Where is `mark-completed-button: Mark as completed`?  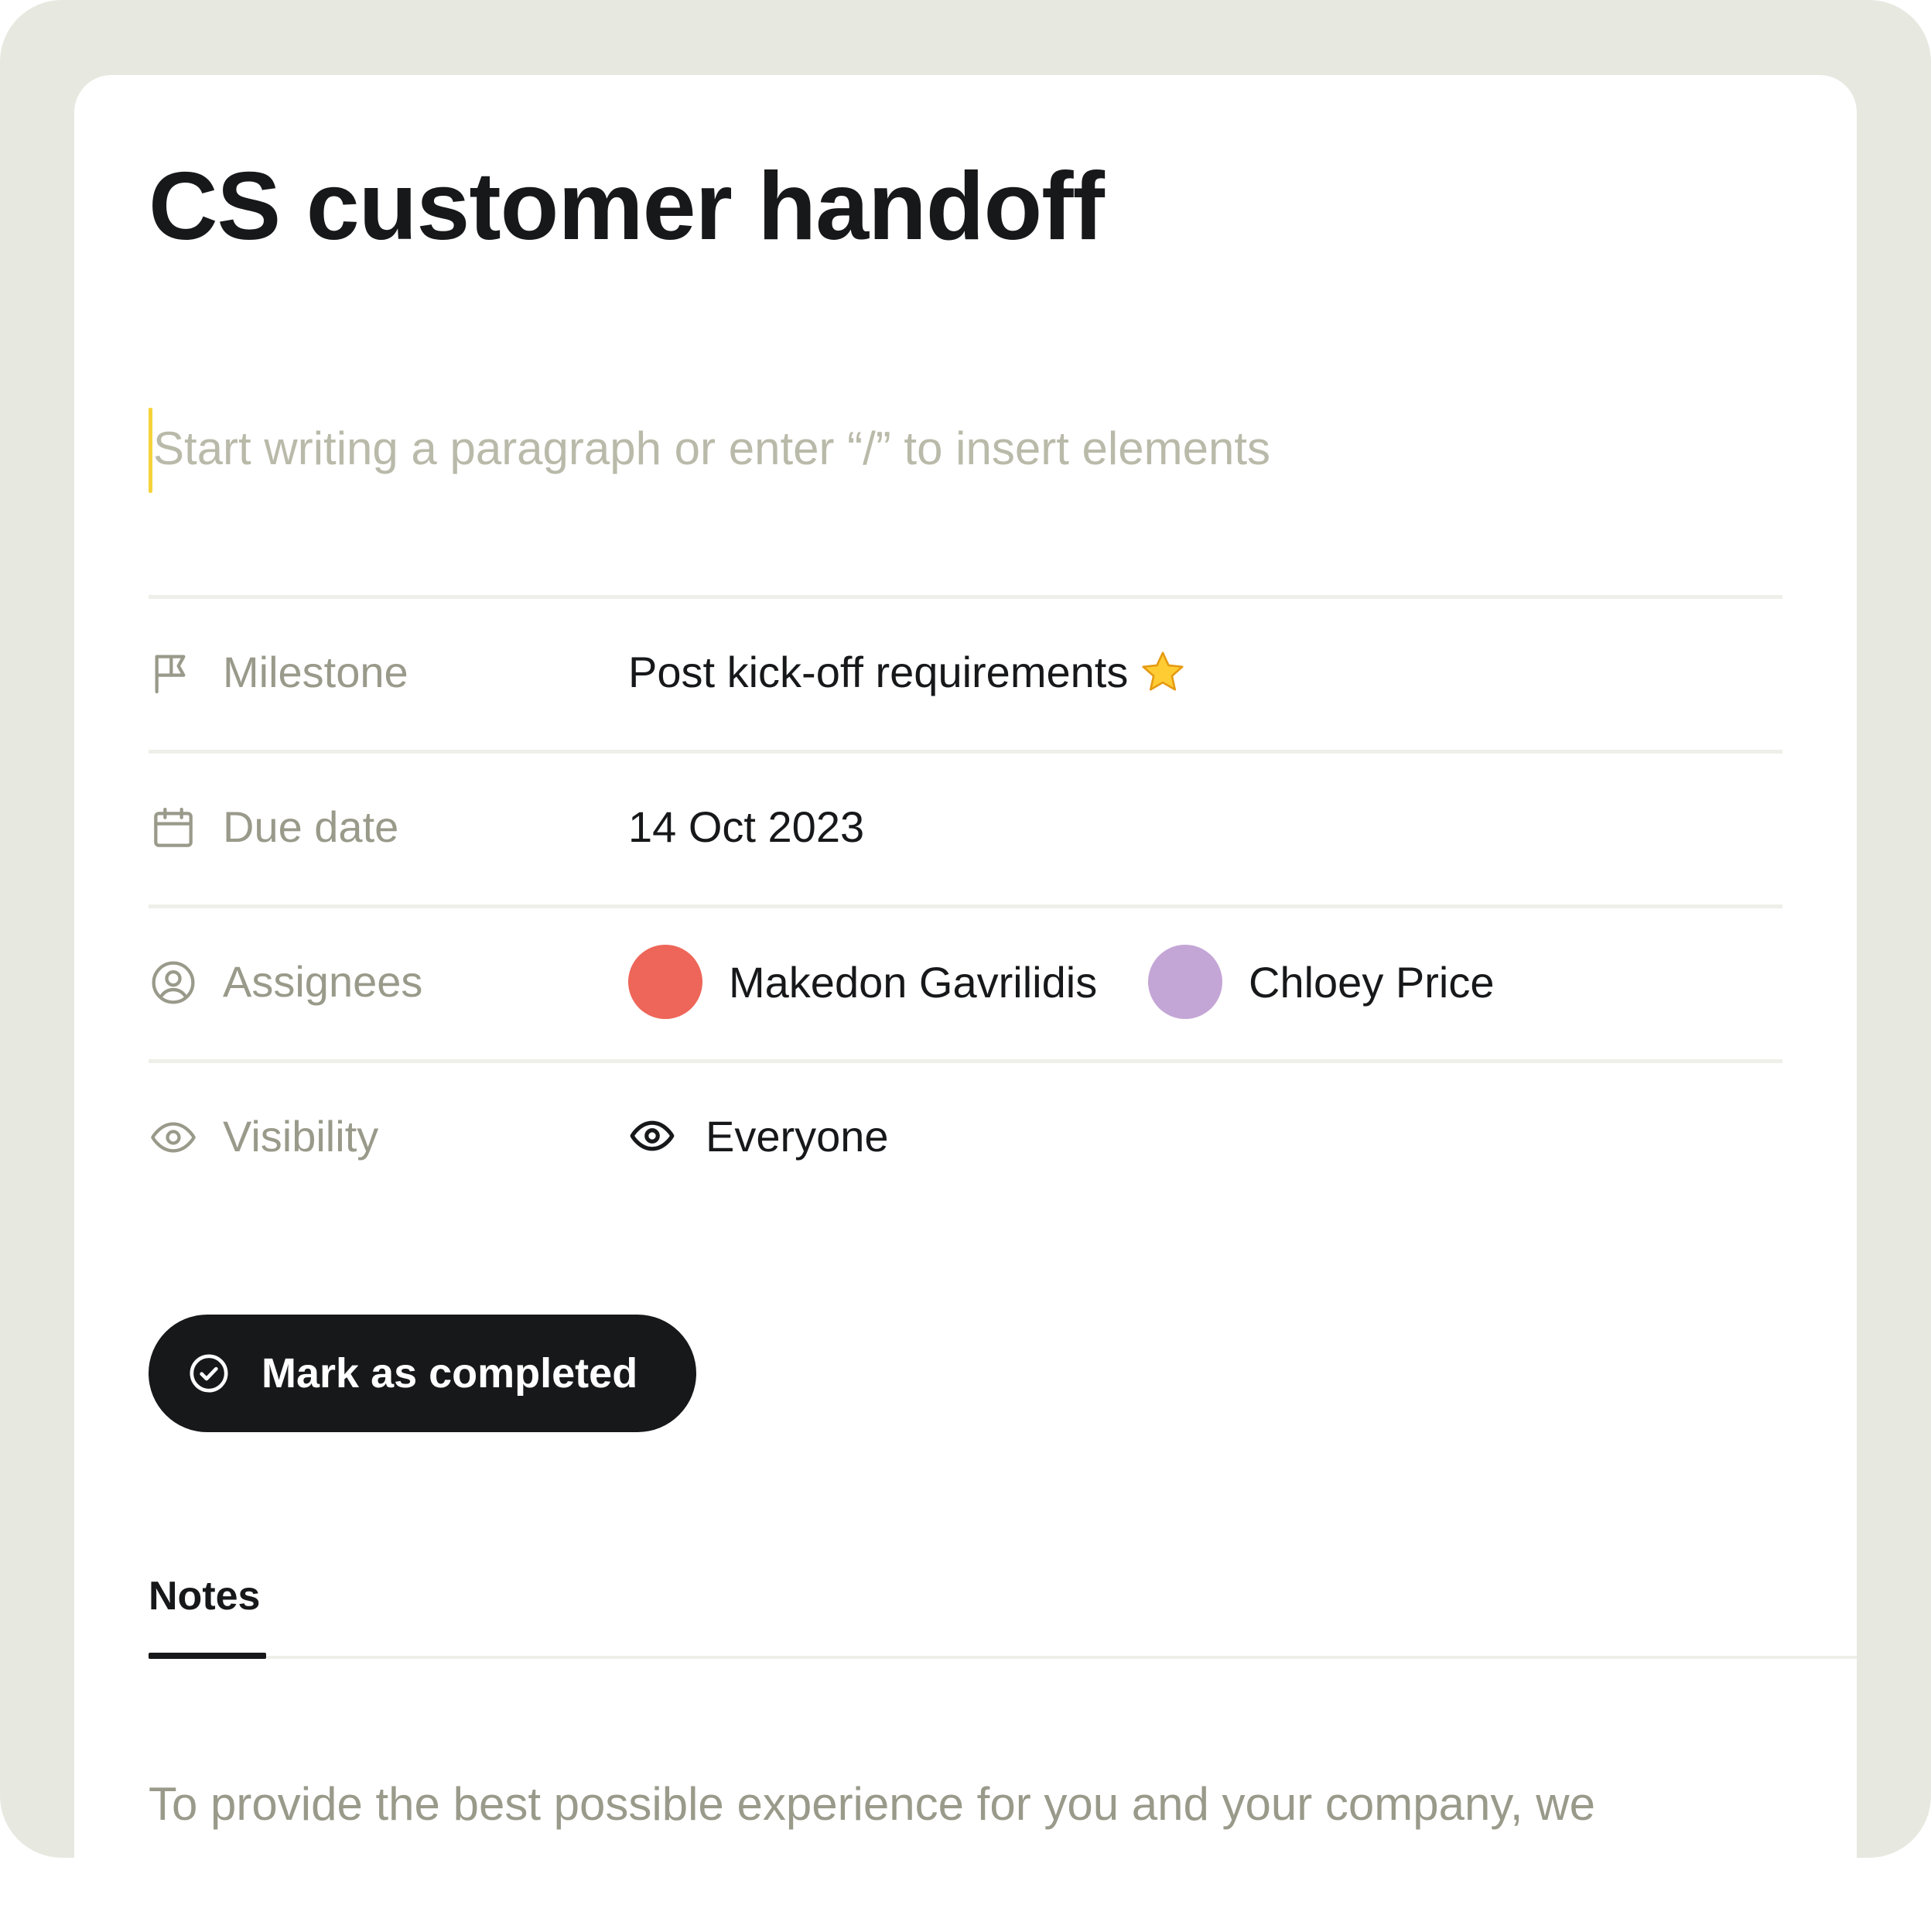 mark-completed-button: Mark as completed is located at coordinates (422, 1373).